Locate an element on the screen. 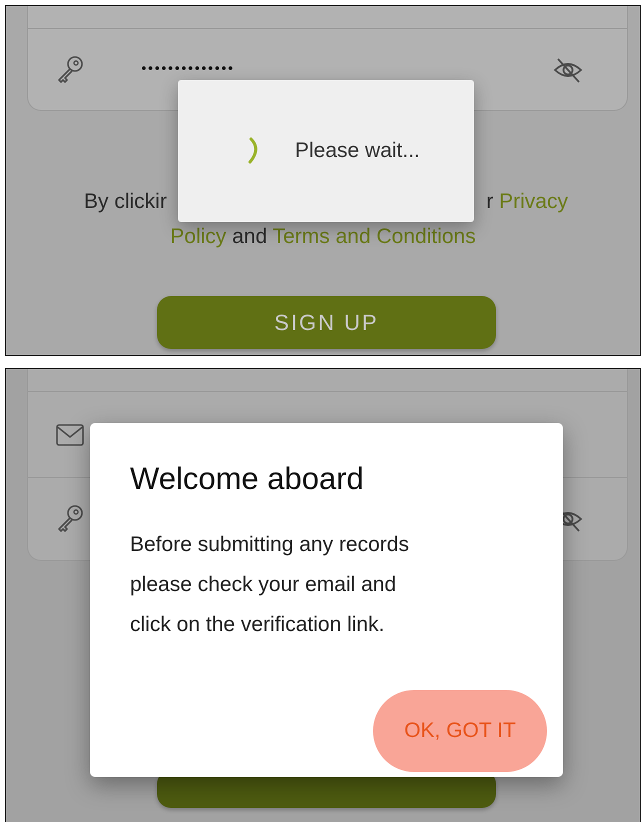 The width and height of the screenshot is (641, 822). terms-link: Terms and Conditions is located at coordinates (374, 236).